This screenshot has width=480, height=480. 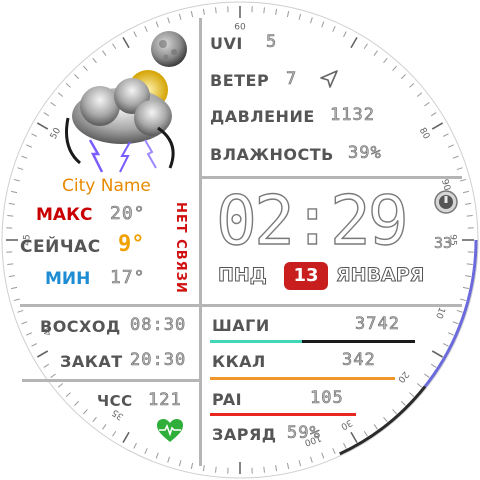 I want to click on sunset-label: ЗАКАТ, so click(x=91, y=361).